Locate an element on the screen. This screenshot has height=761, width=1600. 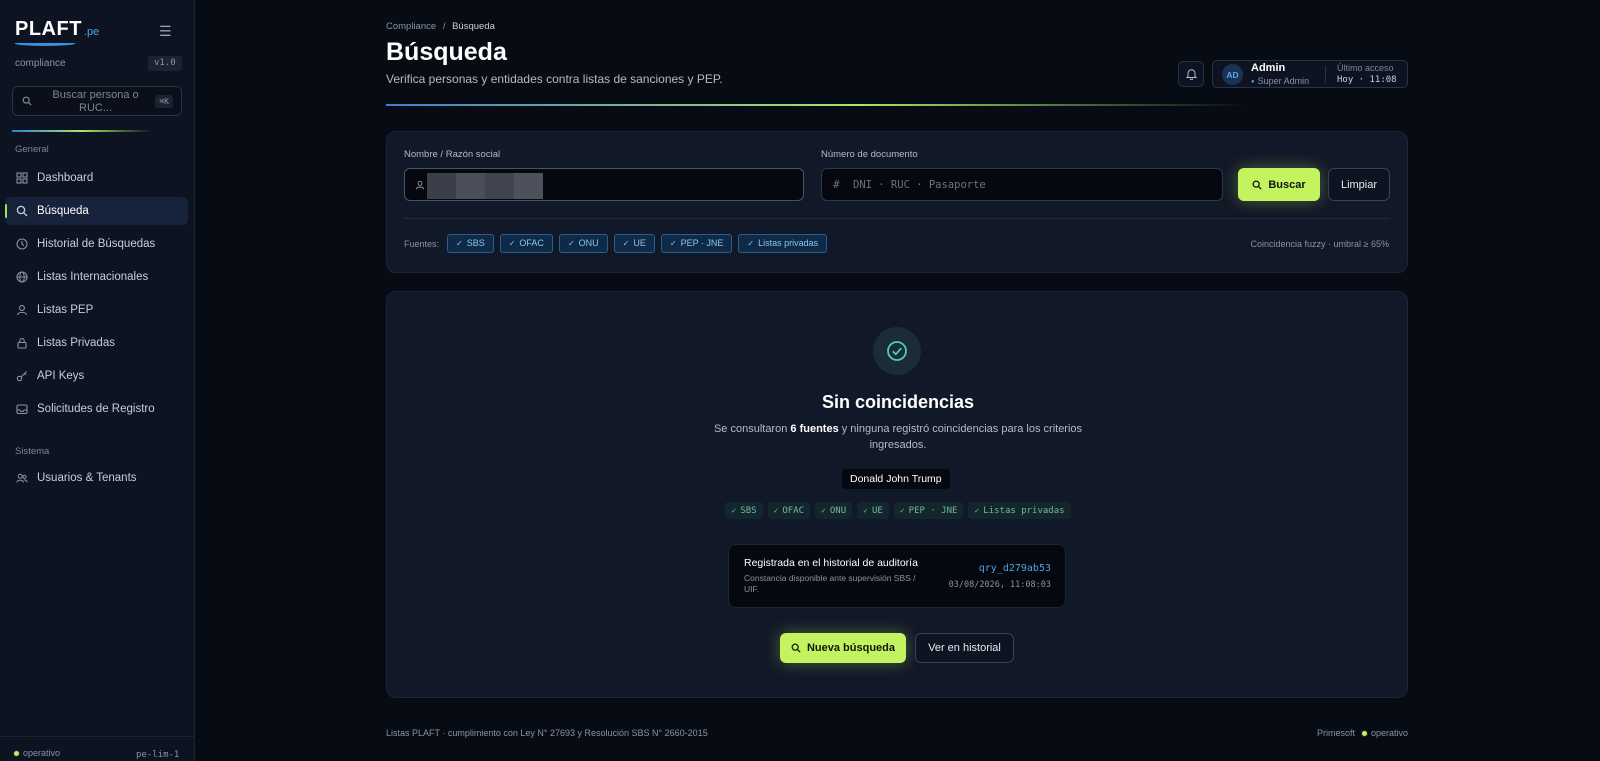
footer-status-text: operativo is located at coordinates (1389, 733).